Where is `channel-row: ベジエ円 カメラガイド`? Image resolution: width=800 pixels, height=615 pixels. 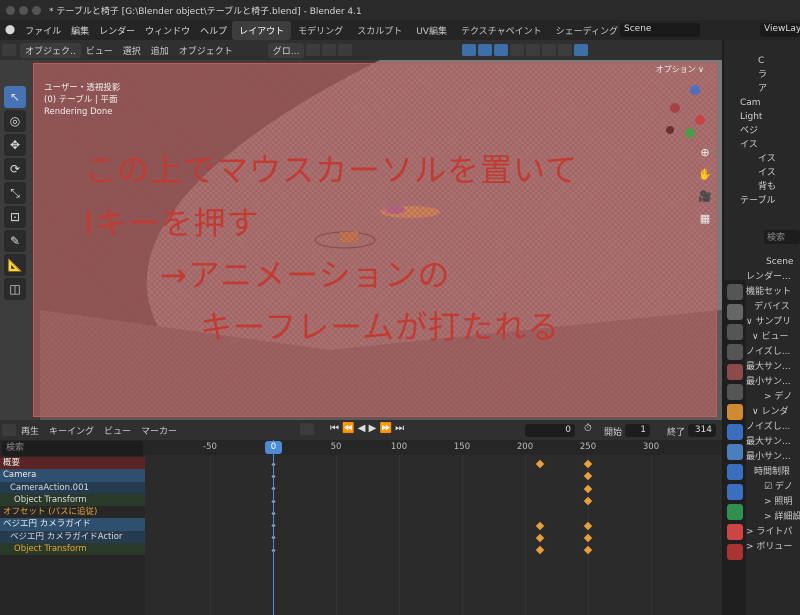 channel-row: ベジエ円 カメラガイド is located at coordinates (72, 524).